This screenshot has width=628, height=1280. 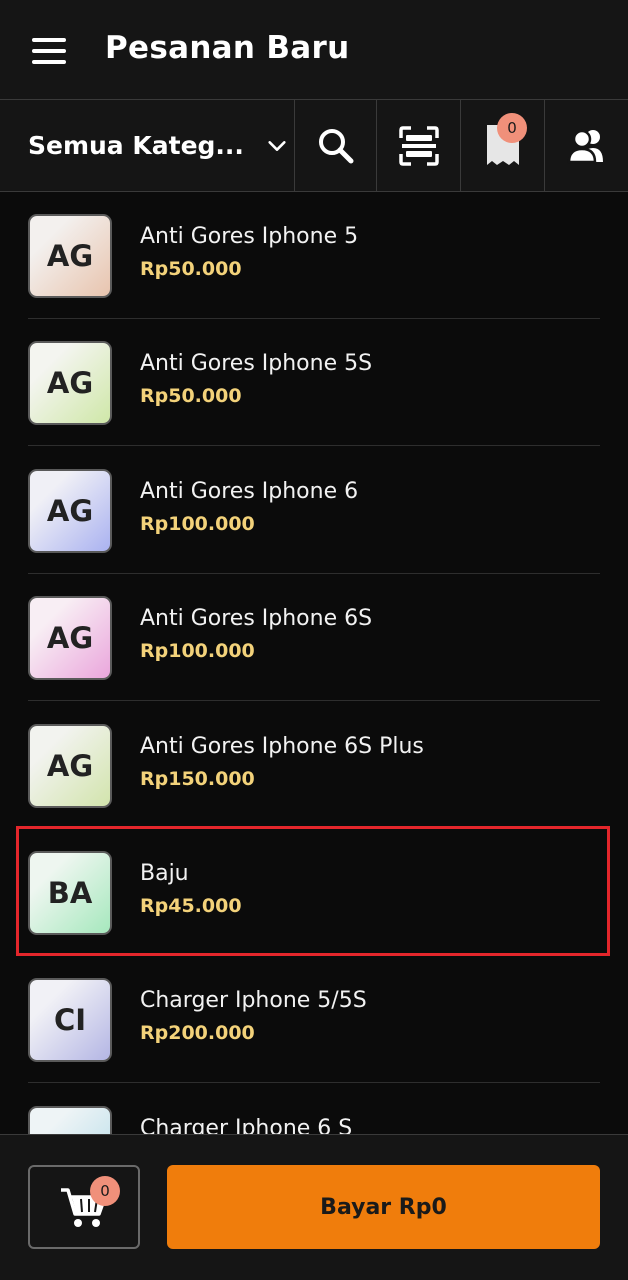 I want to click on bottom-bar: 0 Bayar Rp0, so click(x=314, y=1207).